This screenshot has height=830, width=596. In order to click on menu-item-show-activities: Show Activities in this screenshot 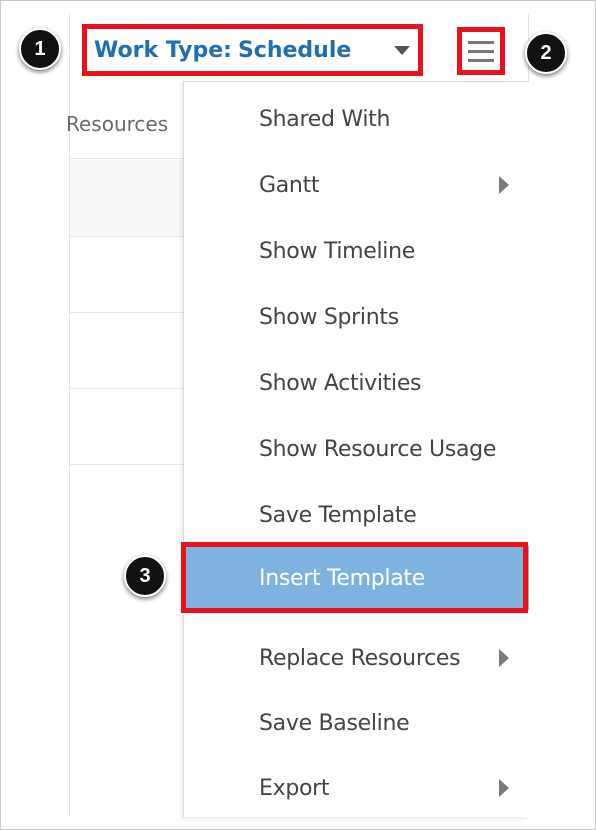, I will do `click(356, 383)`.